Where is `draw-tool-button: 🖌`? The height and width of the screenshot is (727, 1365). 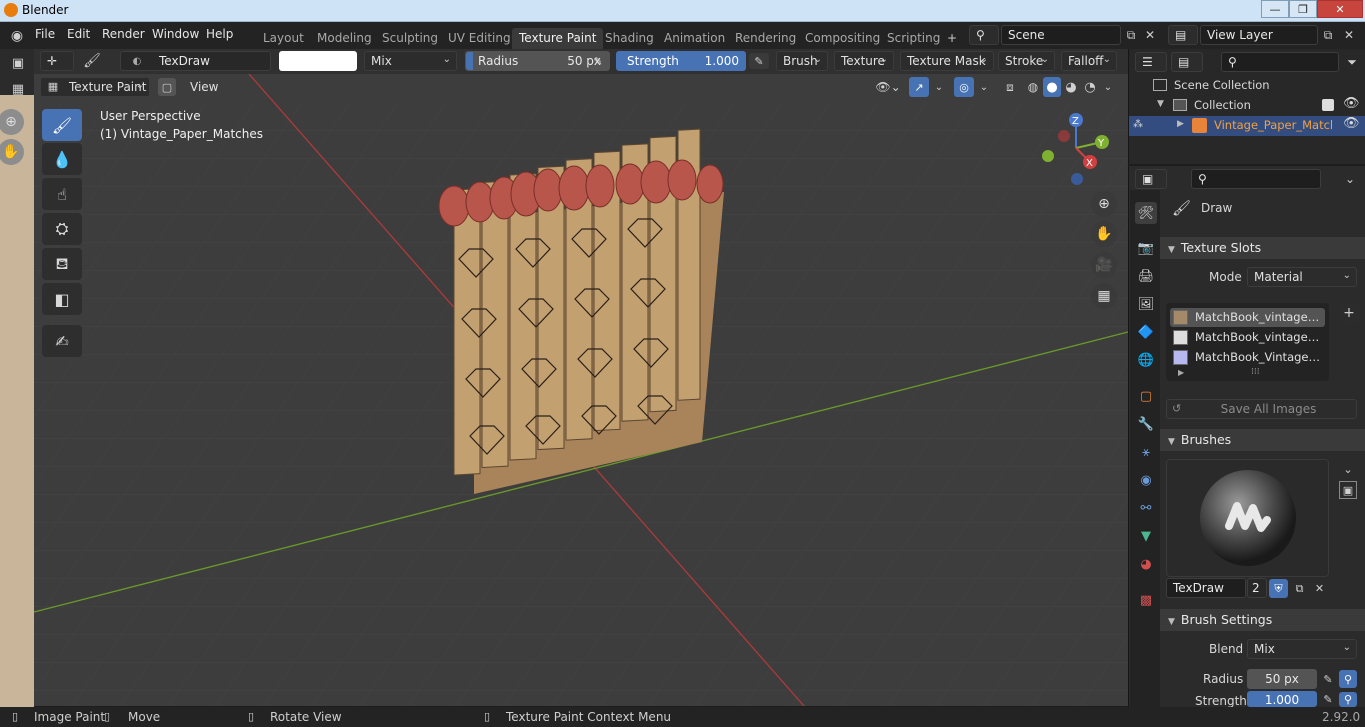
draw-tool-button: 🖌 is located at coordinates (62, 125).